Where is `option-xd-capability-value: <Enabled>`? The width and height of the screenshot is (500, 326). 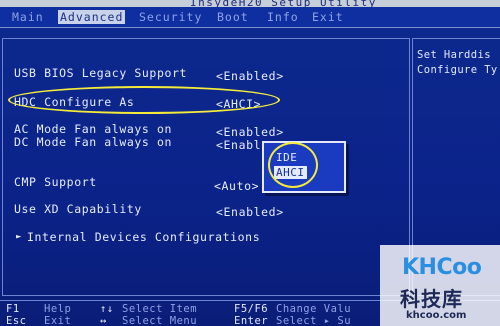
option-xd-capability-value: <Enabled> is located at coordinates (250, 212).